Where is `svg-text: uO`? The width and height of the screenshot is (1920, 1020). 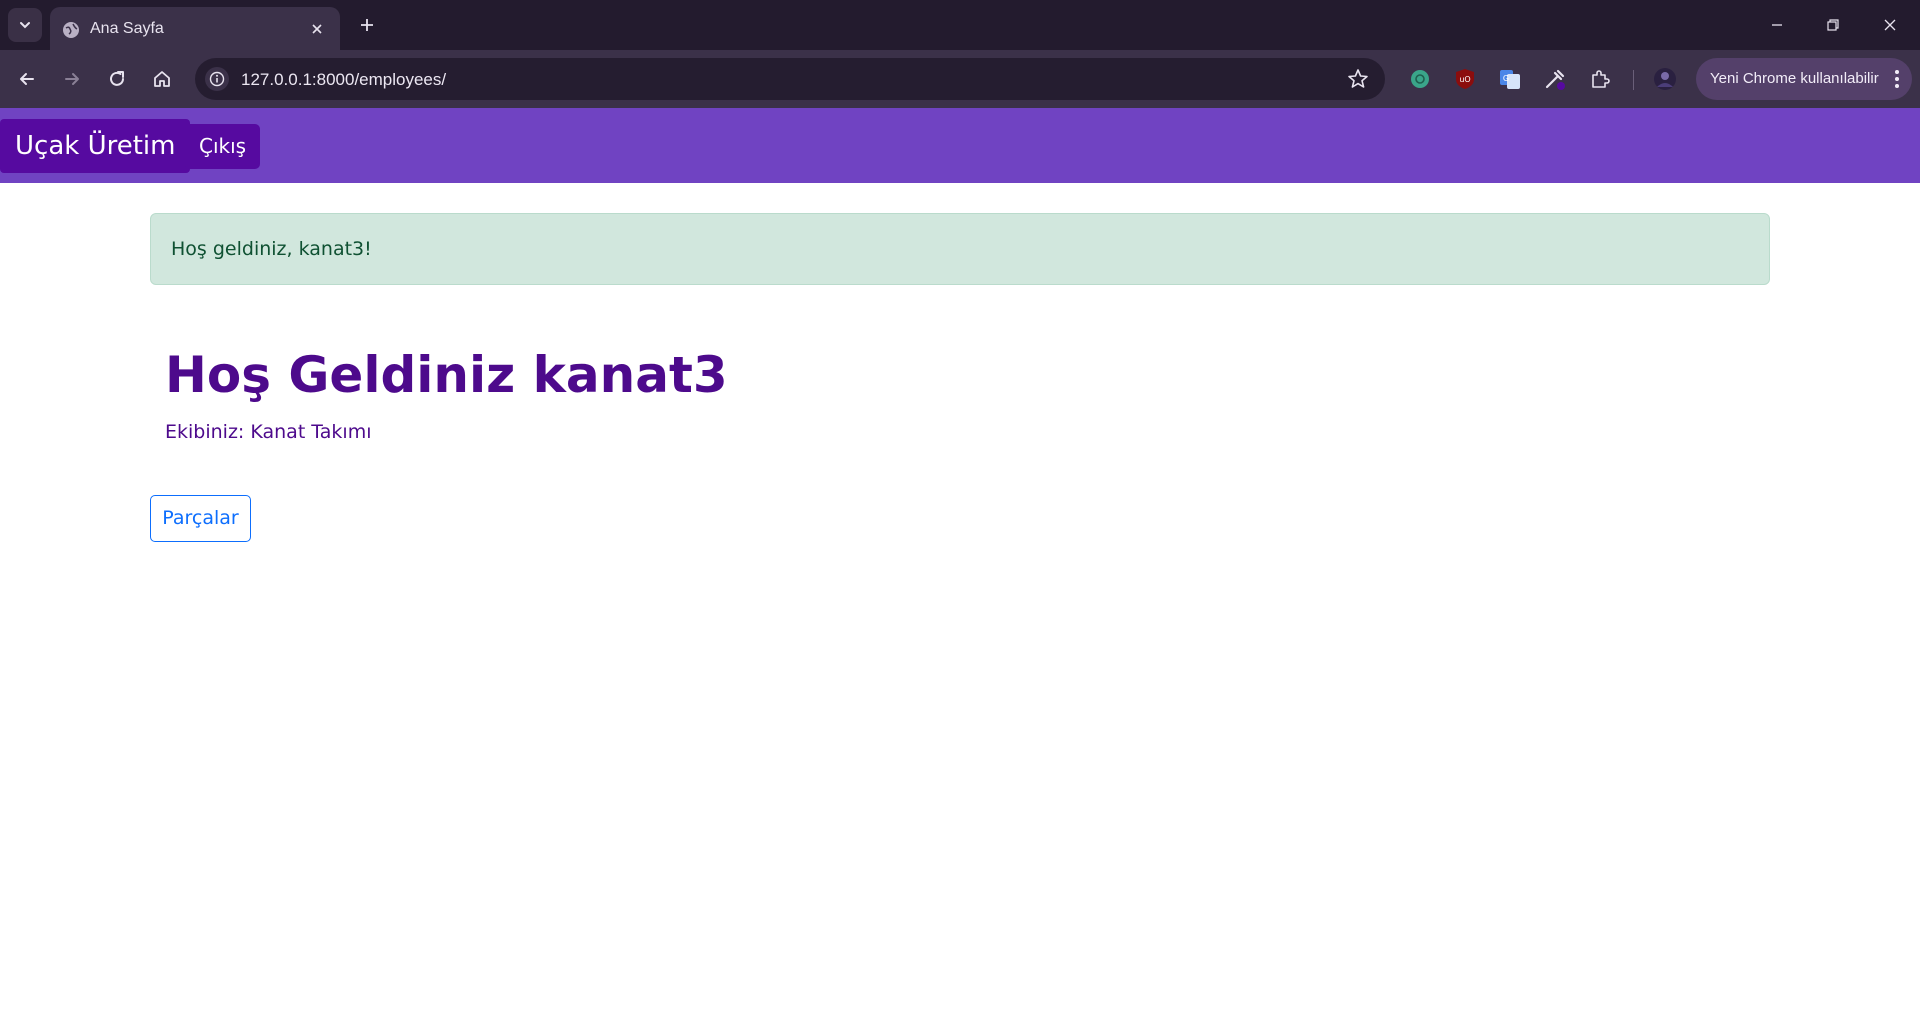
svg-text: uO is located at coordinates (1464, 79).